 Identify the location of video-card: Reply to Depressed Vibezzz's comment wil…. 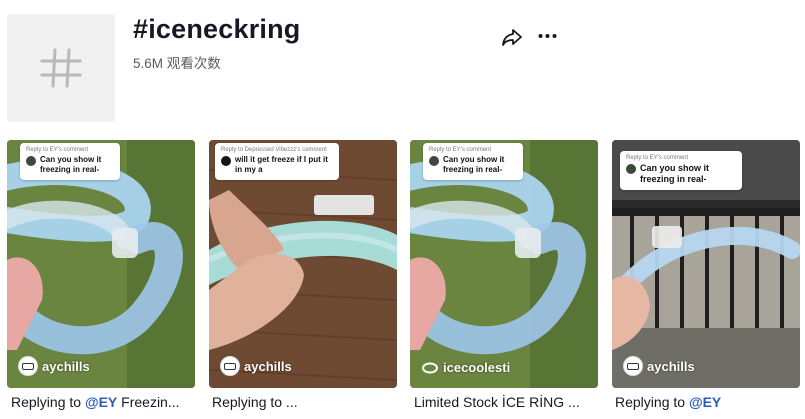
(303, 264).